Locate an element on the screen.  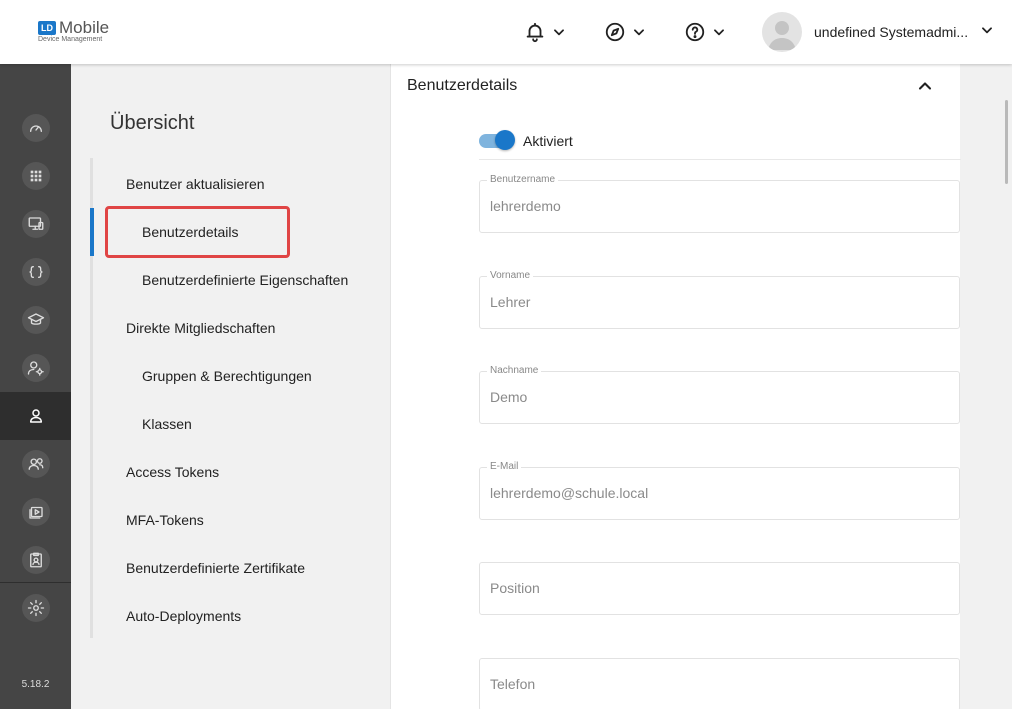
logo-title: Mobile is located at coordinates (84, 27).